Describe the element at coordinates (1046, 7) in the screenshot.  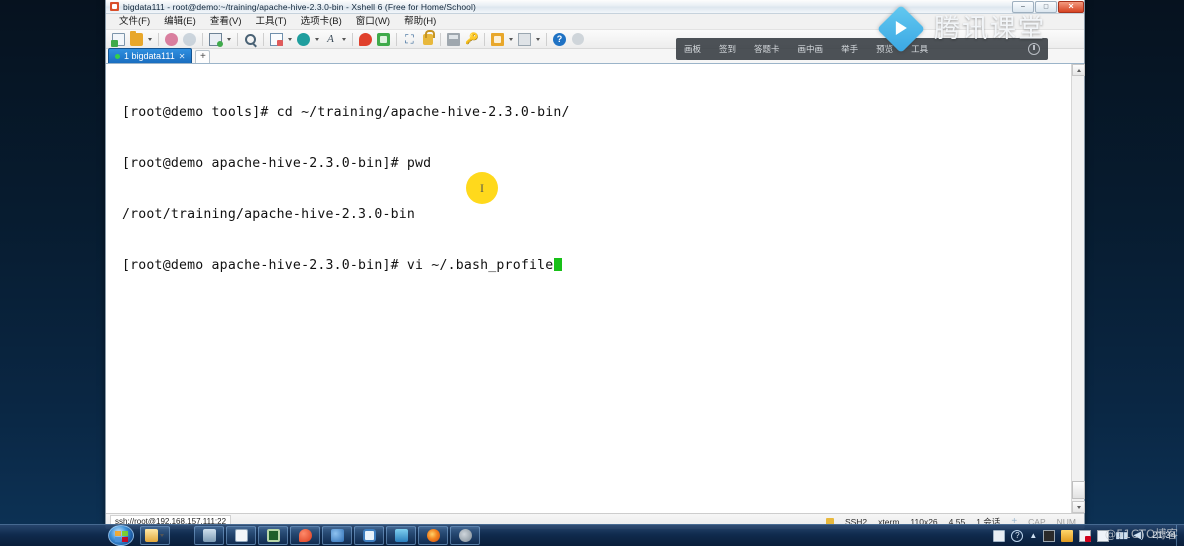
I see `maximize-icon: □` at that location.